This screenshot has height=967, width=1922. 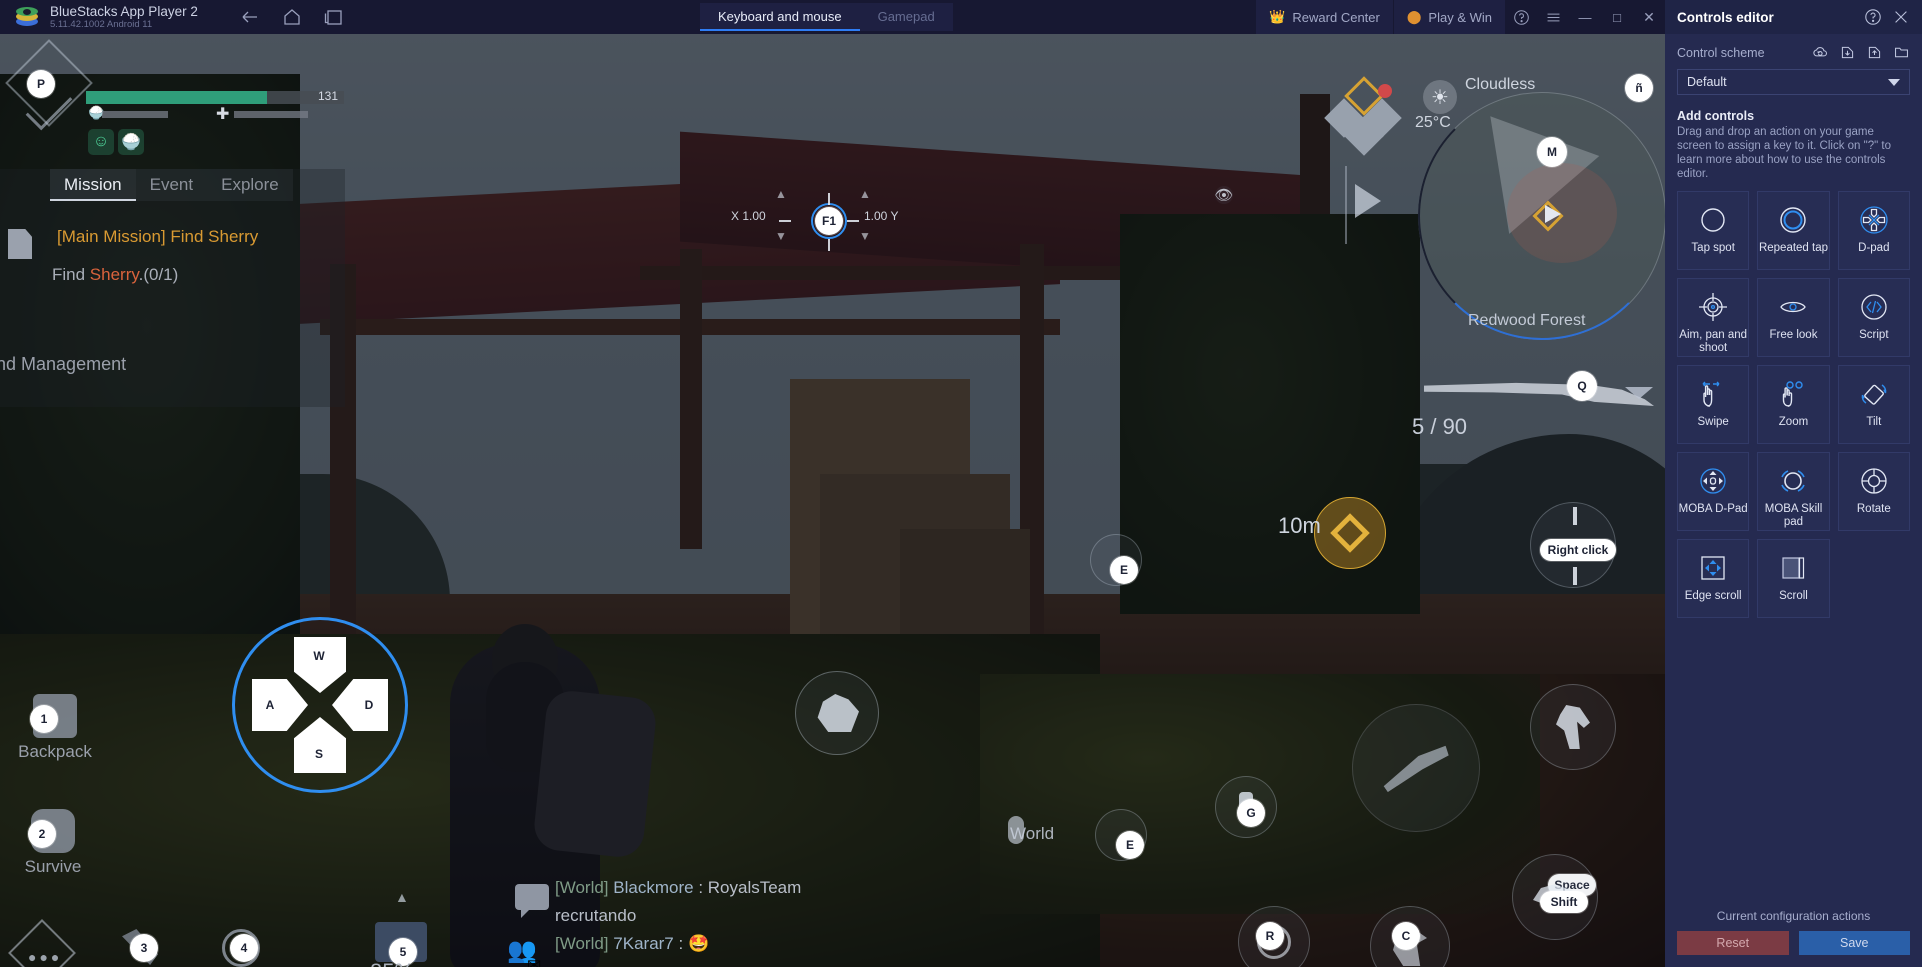 What do you see at coordinates (781, 194) in the screenshot?
I see `chevron-up-icon: ▲` at bounding box center [781, 194].